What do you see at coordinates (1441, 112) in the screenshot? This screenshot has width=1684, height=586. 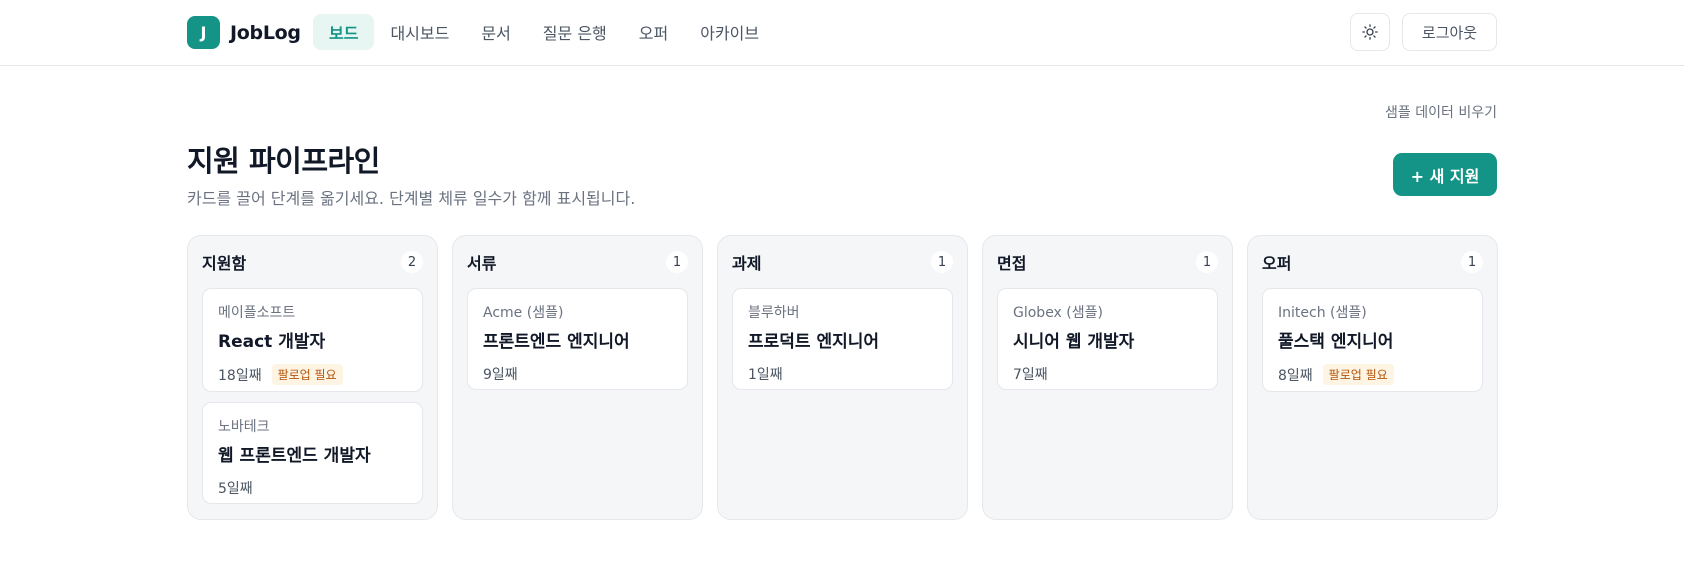 I see `clear-sample-data-link: 샘플 데이터 비우기` at bounding box center [1441, 112].